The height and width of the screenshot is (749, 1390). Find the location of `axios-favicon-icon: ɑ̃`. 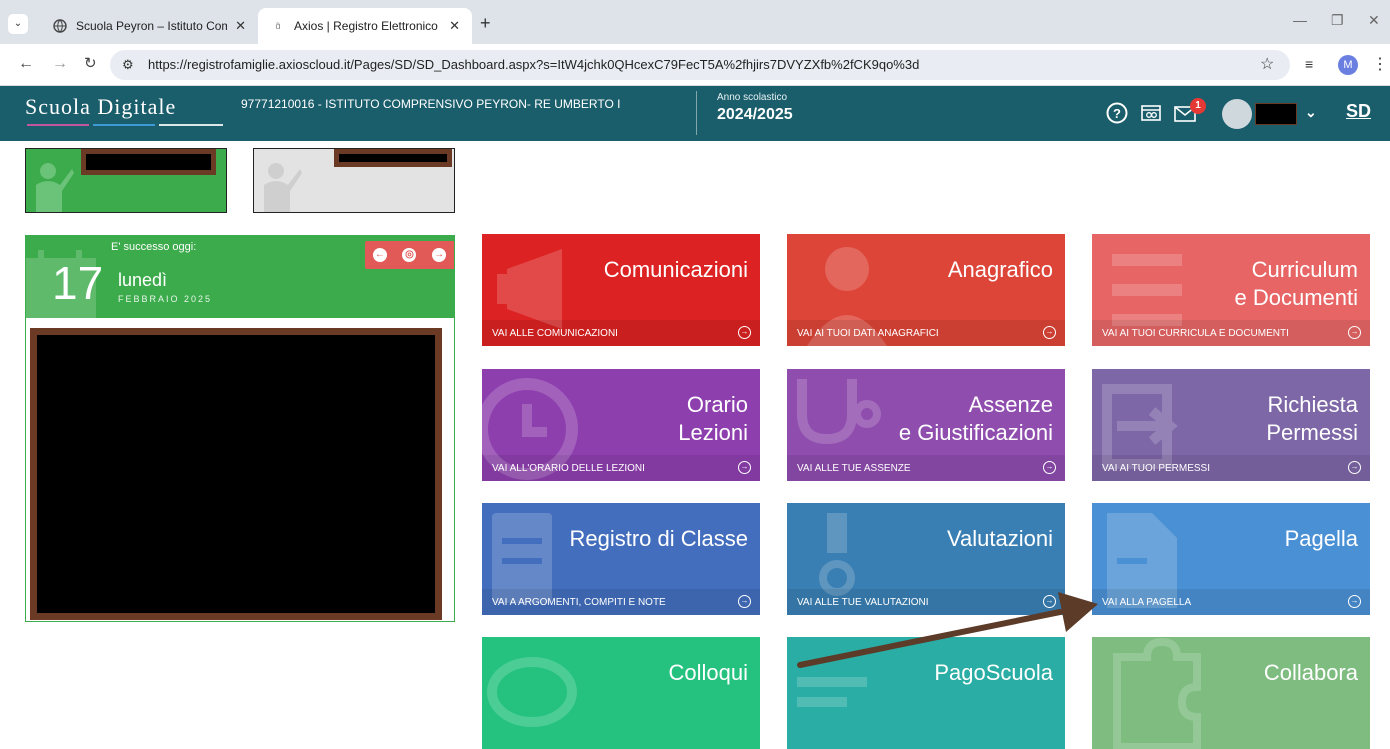

axios-favicon-icon: ɑ̃ is located at coordinates (278, 26).